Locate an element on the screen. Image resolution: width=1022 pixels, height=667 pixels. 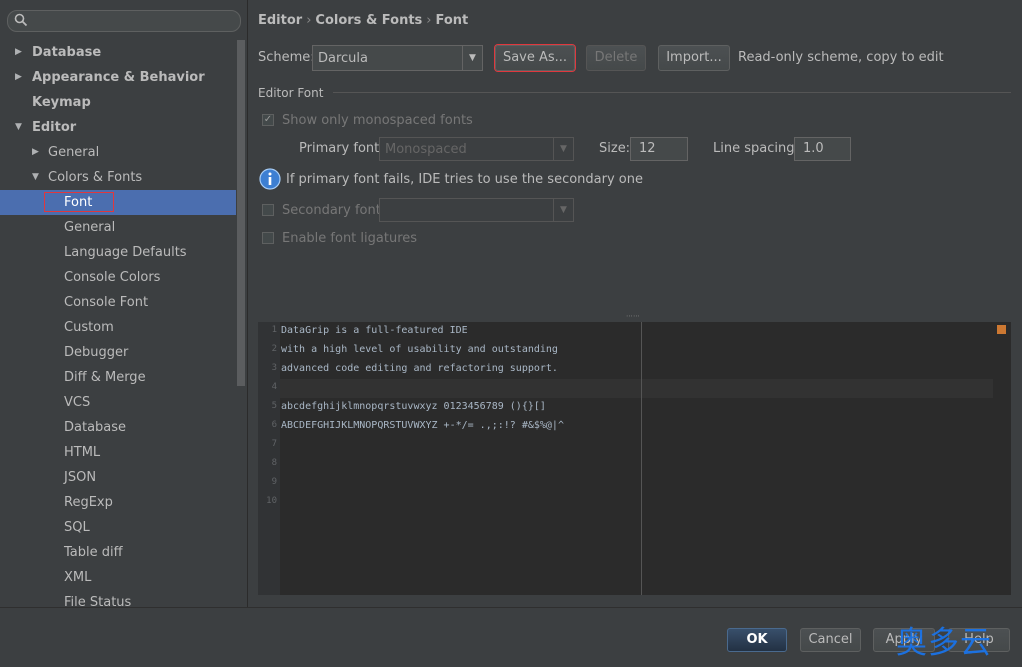
line-spacing-label: Line spacing: is located at coordinates (756, 148).